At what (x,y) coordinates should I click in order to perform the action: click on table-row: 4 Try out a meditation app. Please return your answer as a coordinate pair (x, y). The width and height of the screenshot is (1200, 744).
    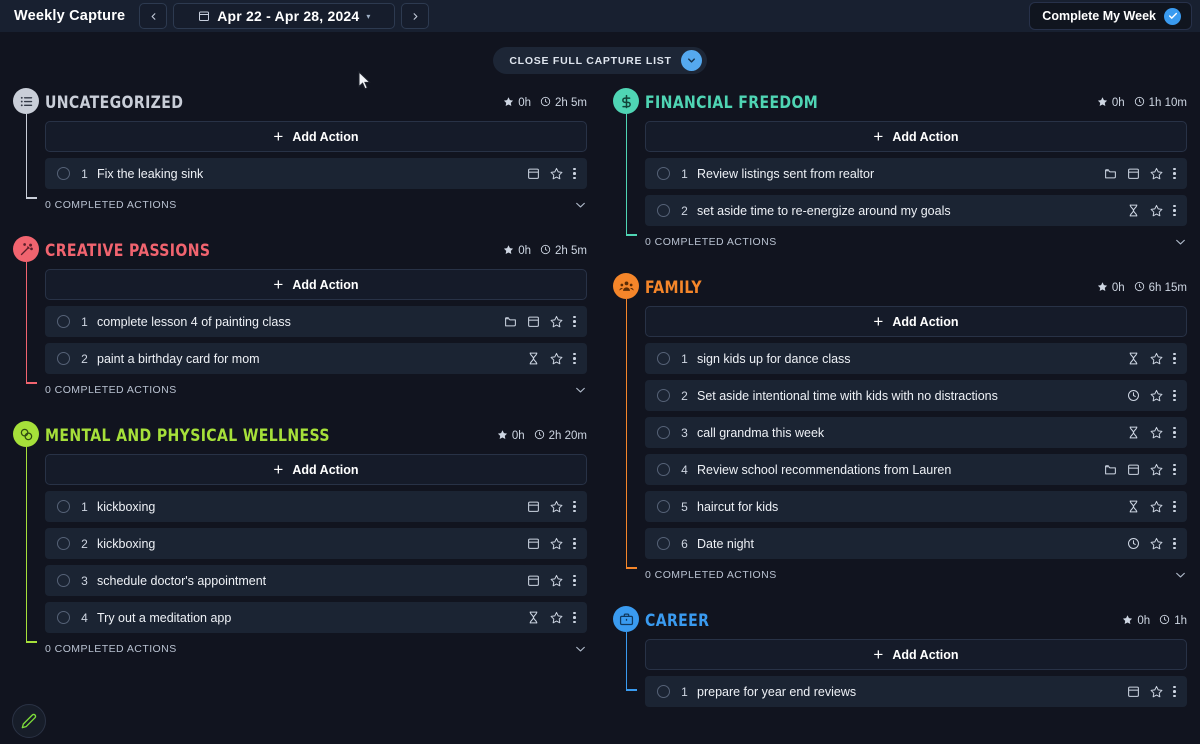
    Looking at the image, I should click on (316, 617).